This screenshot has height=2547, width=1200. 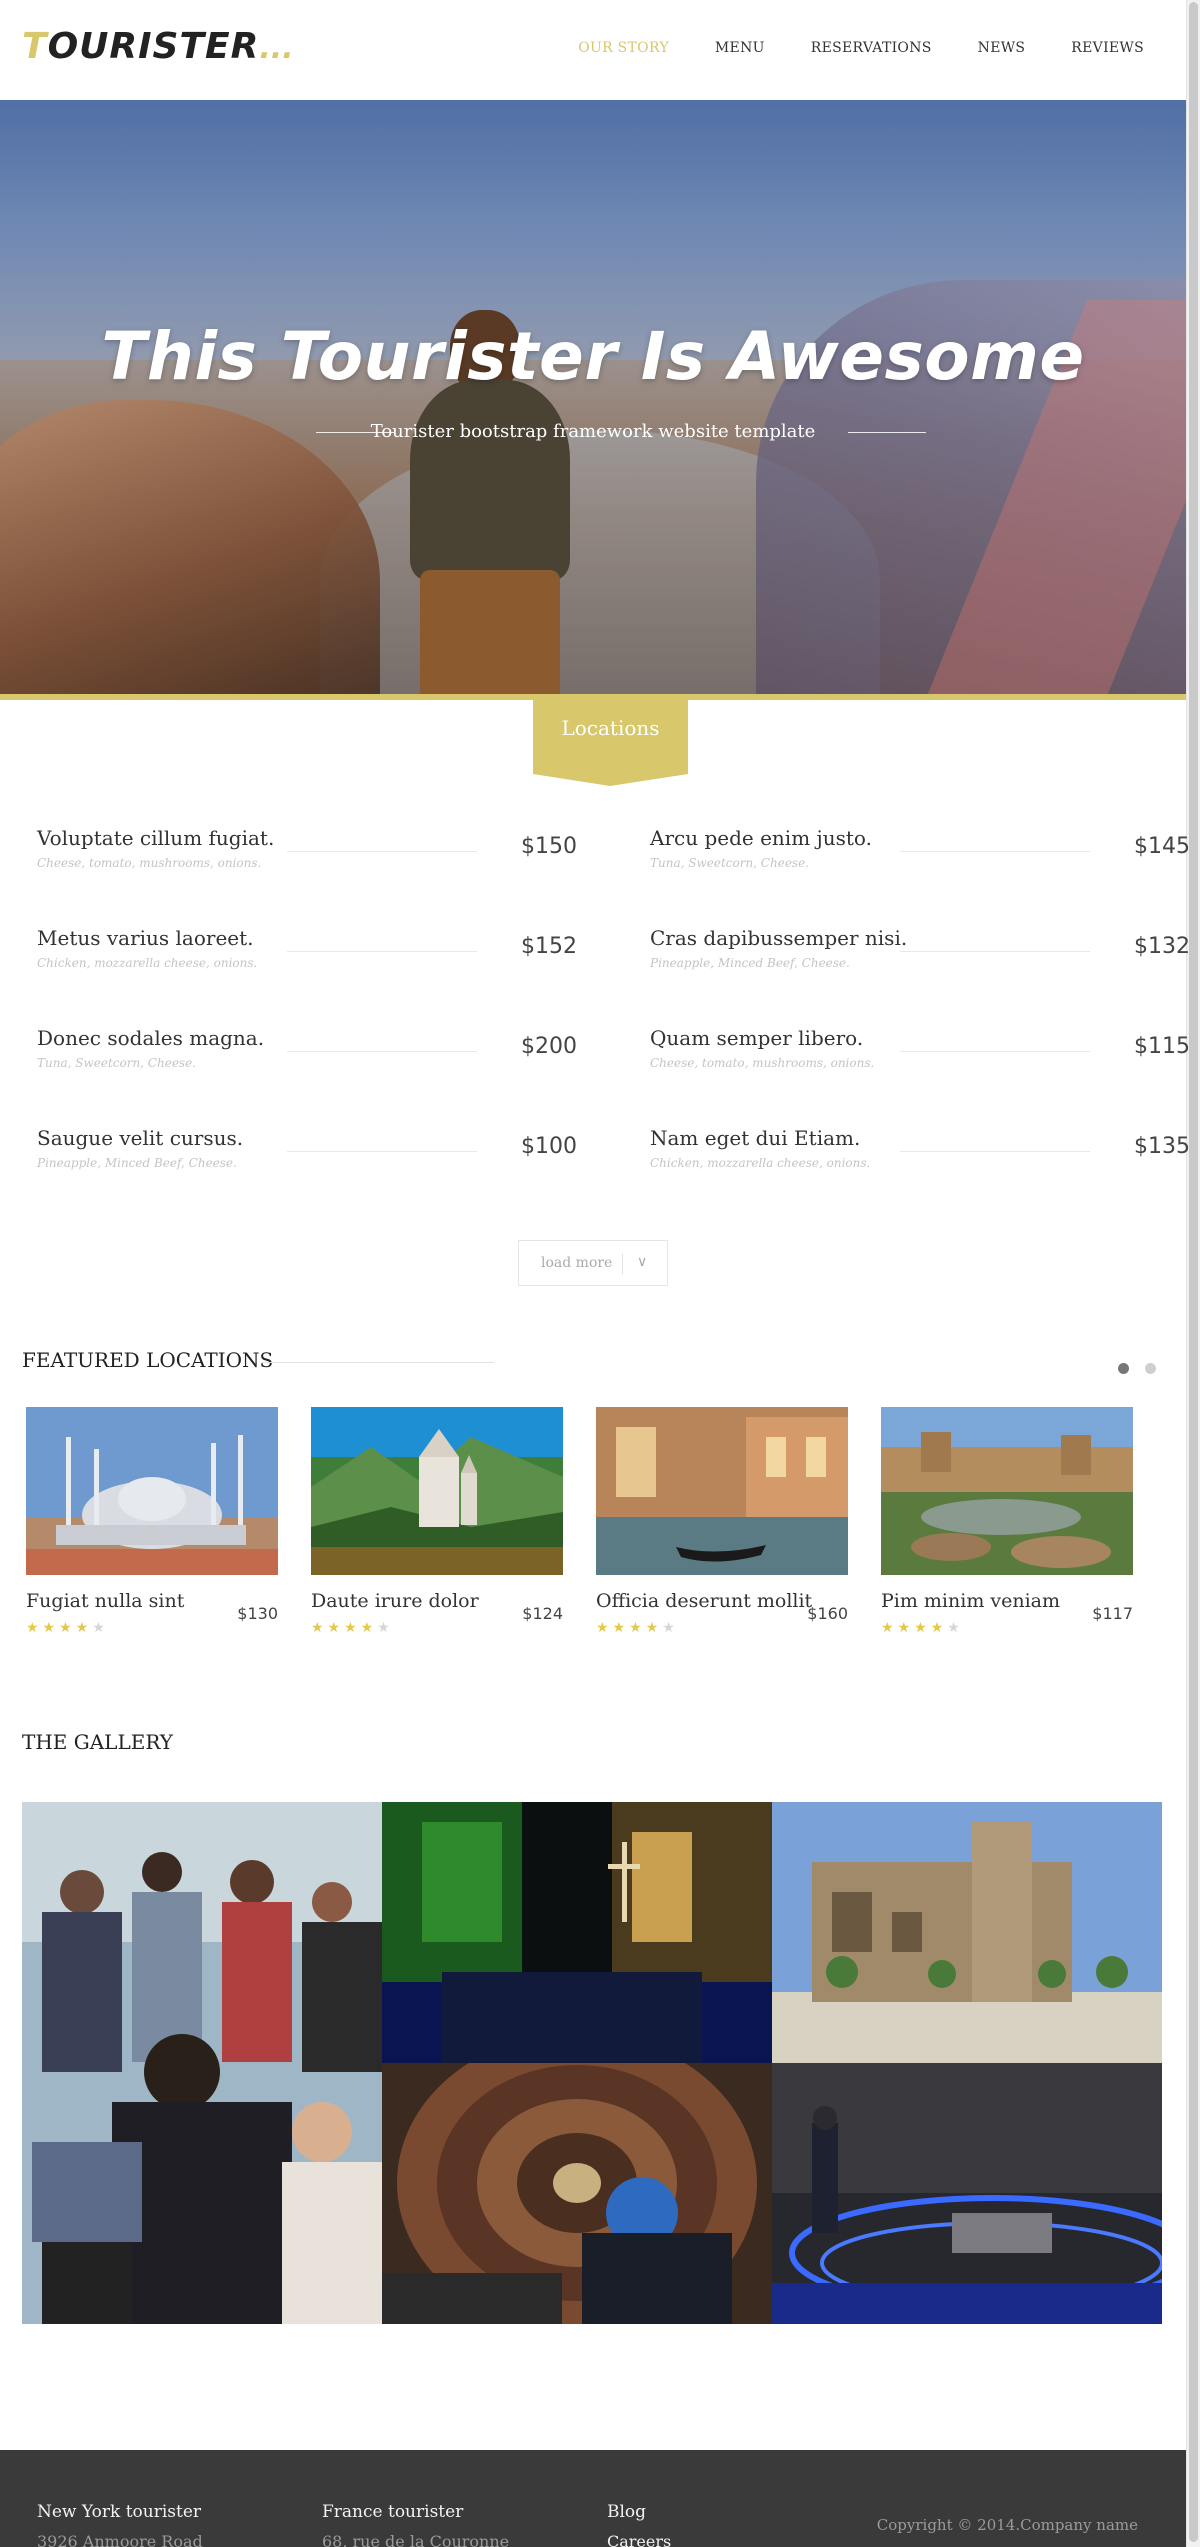 What do you see at coordinates (593, 356) in the screenshot?
I see `hero-title: This Tourister Is Awesome` at bounding box center [593, 356].